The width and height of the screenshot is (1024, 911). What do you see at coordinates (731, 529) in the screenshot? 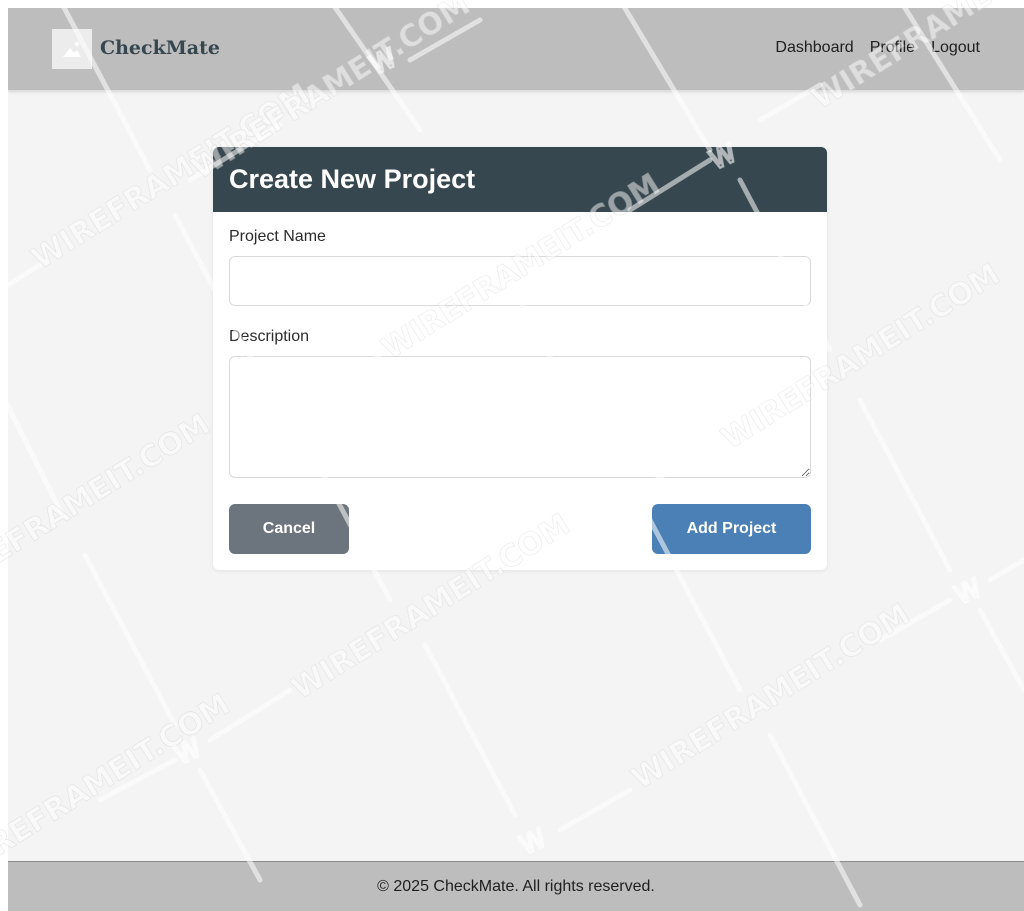
I see `add-project-button: Add Project` at bounding box center [731, 529].